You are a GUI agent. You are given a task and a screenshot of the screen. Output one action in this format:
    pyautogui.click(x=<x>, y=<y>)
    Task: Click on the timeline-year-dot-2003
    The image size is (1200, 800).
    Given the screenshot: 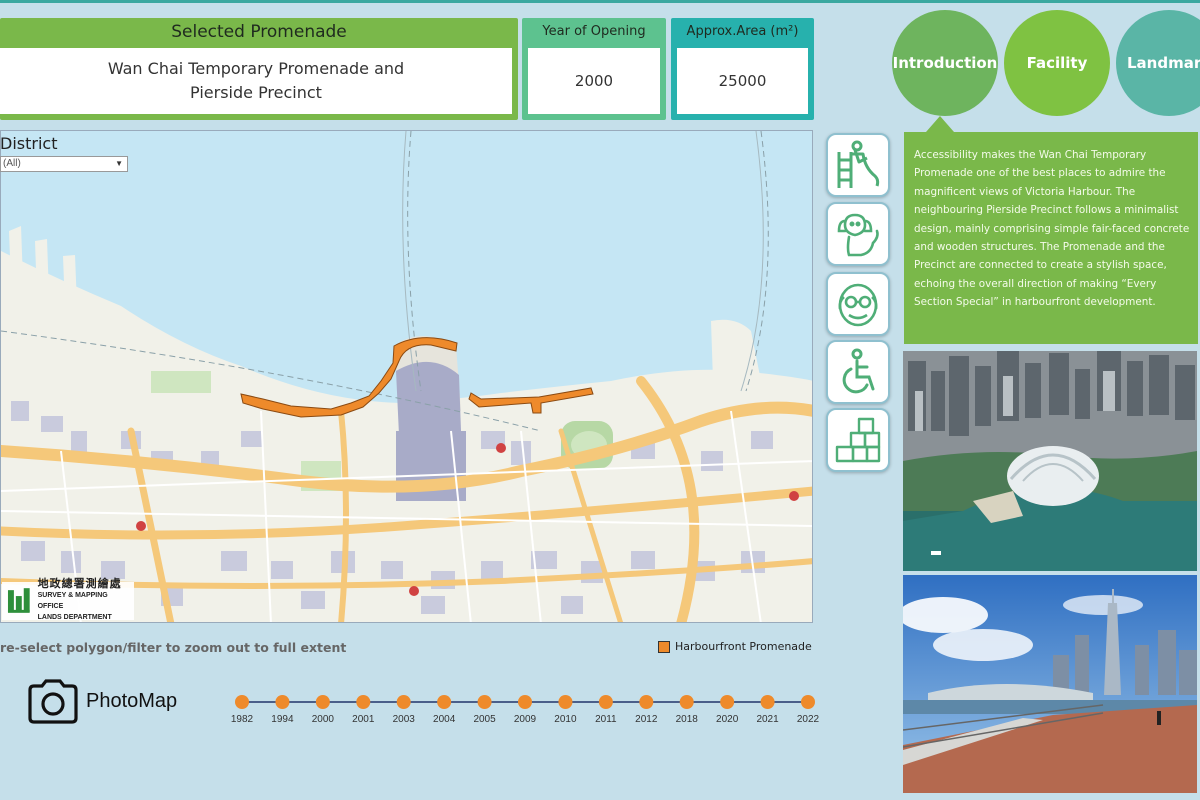 What is the action you would take?
    pyautogui.click(x=403, y=702)
    